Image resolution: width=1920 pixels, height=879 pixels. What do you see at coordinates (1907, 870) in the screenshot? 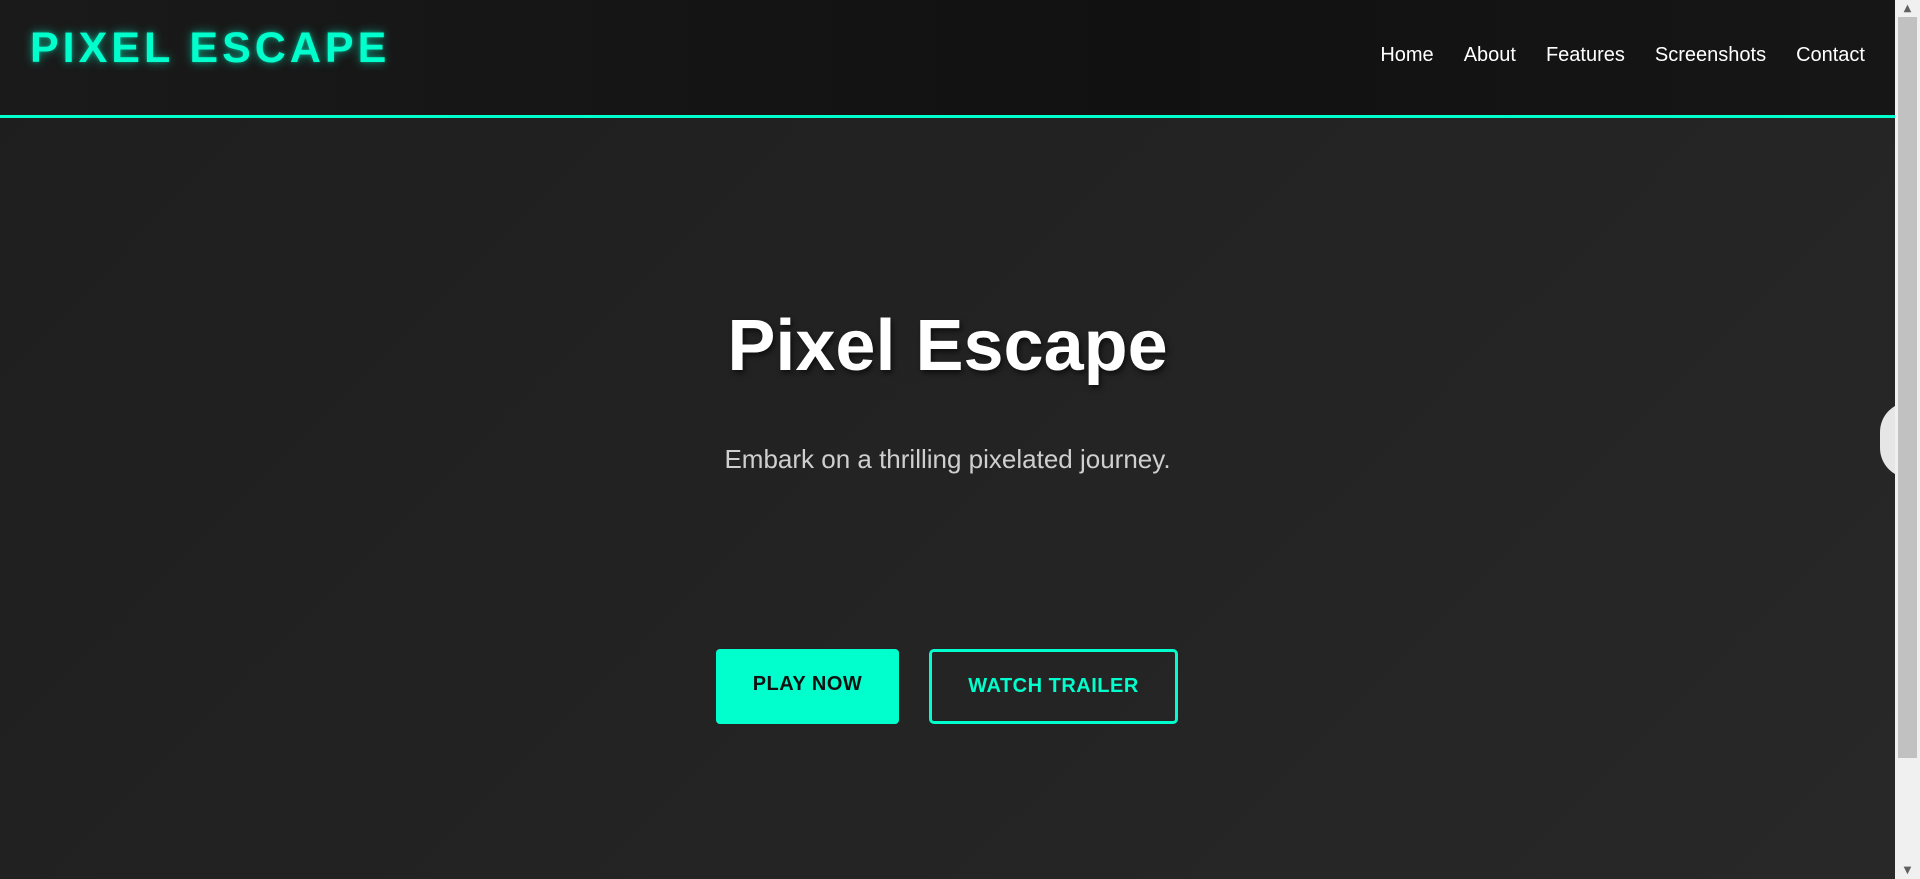
I see `scroll-down-arrow-icon: ▼` at bounding box center [1907, 870].